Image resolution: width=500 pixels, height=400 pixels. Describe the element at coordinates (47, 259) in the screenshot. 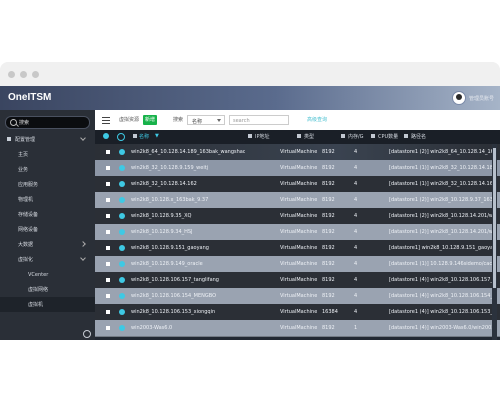

I see `sidebar-item-virtualization: 虚拟化` at that location.